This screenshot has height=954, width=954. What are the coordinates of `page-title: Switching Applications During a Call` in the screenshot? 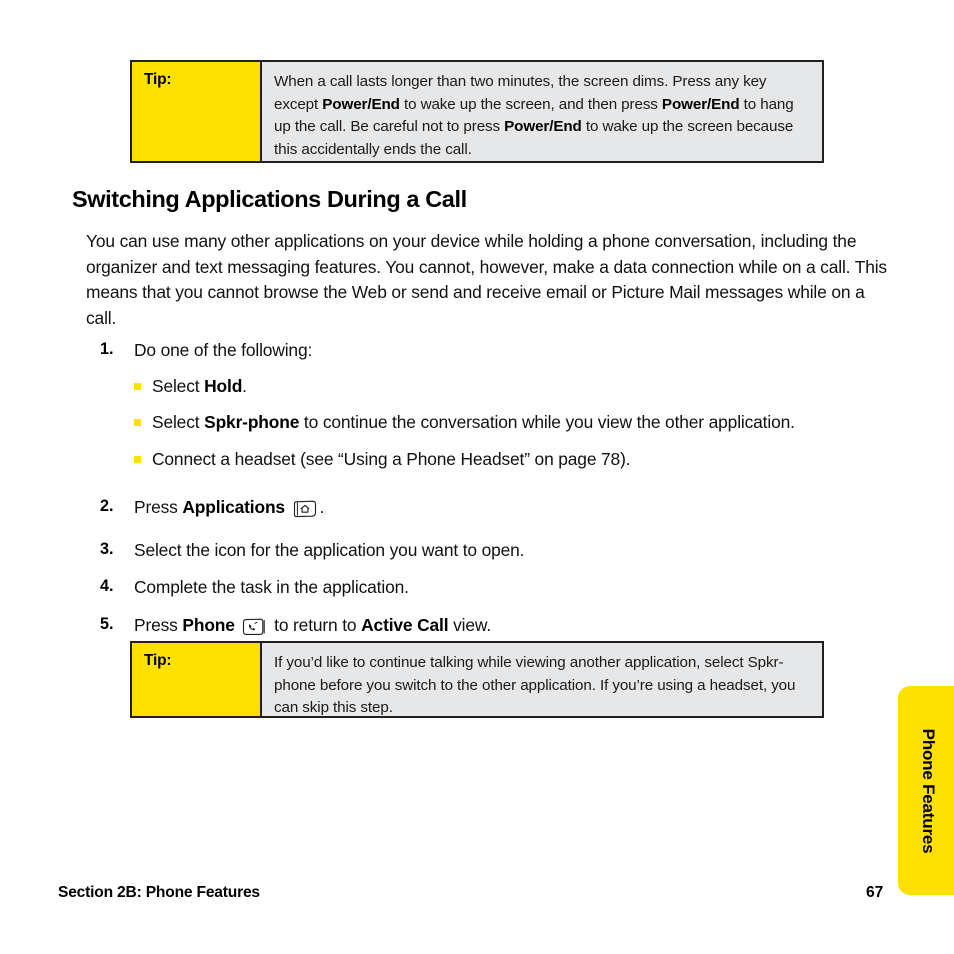 It's located at (269, 199).